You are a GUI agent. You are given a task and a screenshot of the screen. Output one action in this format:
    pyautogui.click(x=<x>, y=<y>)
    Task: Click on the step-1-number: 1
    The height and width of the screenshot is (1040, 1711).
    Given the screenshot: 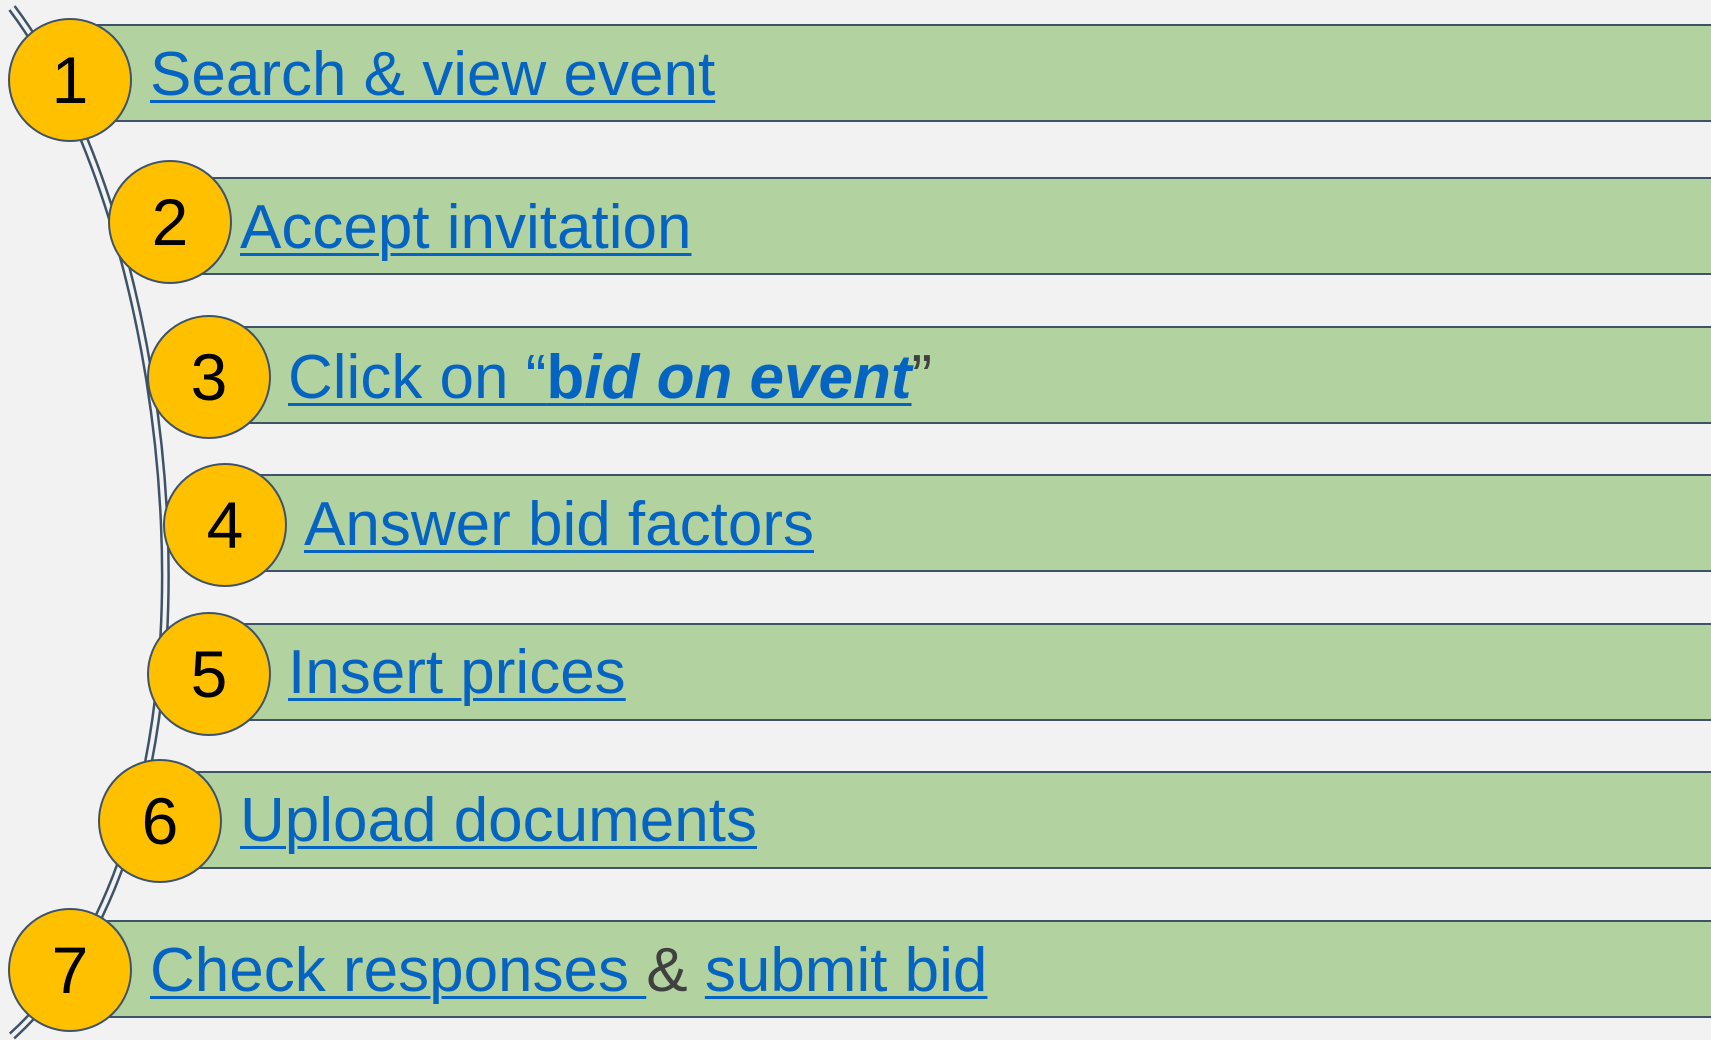 What is the action you would take?
    pyautogui.click(x=70, y=80)
    